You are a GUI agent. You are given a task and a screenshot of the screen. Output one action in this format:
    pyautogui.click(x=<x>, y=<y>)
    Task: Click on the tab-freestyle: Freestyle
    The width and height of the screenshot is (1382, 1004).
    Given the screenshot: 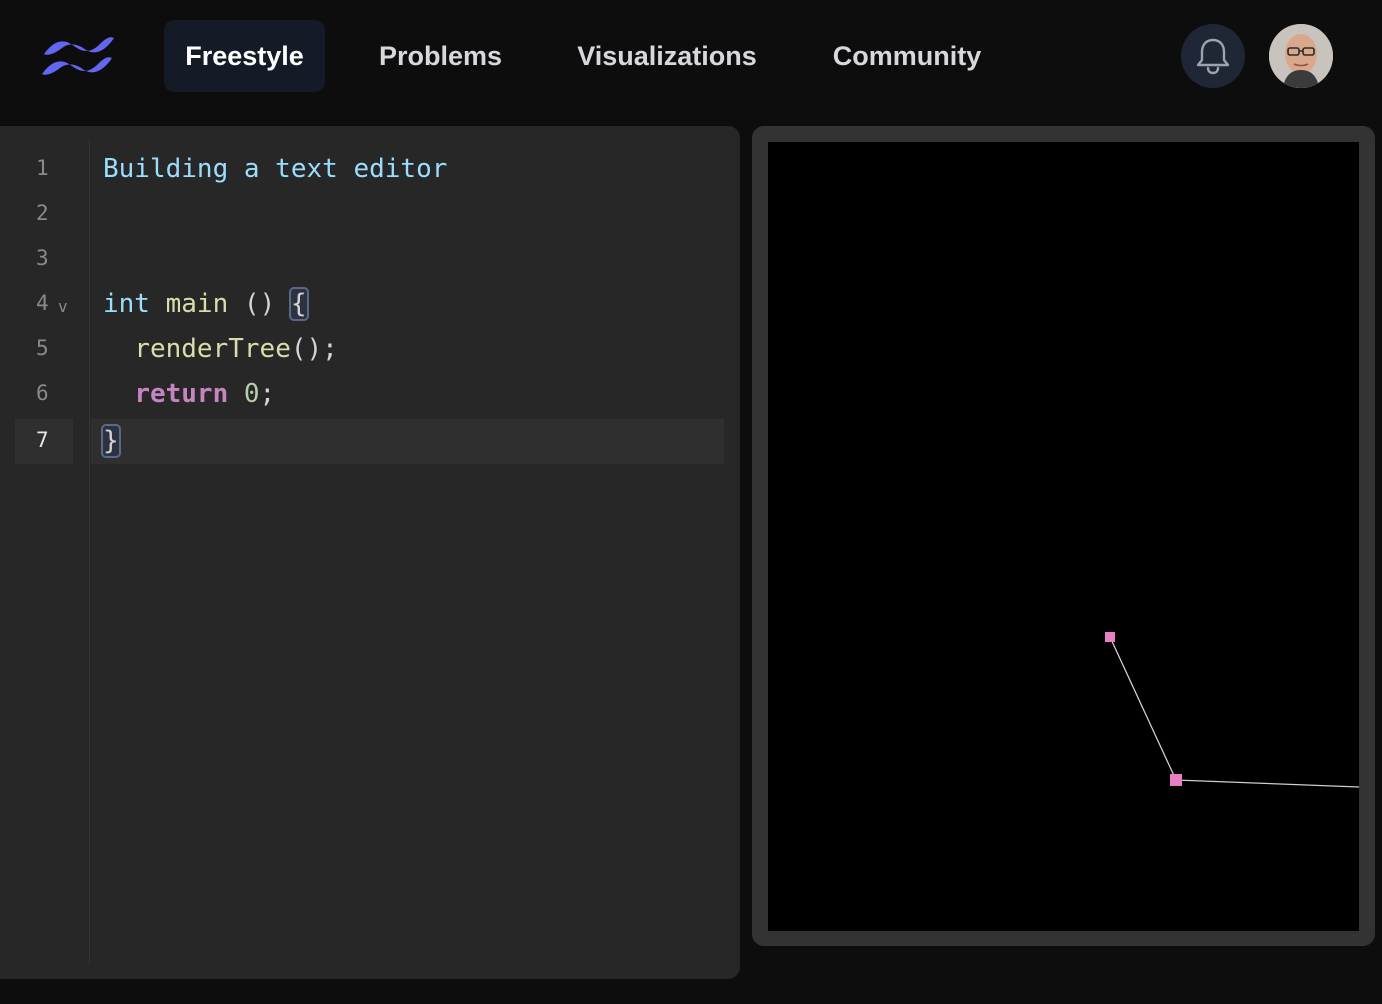 What is the action you would take?
    pyautogui.click(x=244, y=56)
    